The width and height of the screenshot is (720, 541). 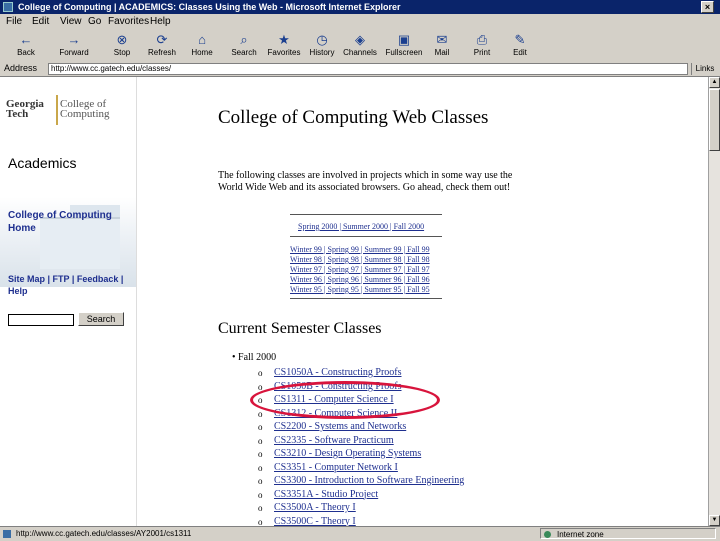 What do you see at coordinates (8, 7) in the screenshot?
I see `ie-icon` at bounding box center [8, 7].